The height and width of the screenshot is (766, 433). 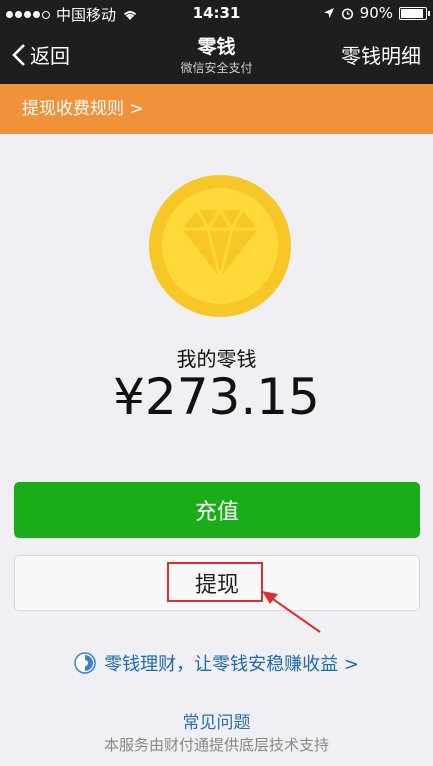 I want to click on faq-link: 常见问题, so click(x=216, y=720).